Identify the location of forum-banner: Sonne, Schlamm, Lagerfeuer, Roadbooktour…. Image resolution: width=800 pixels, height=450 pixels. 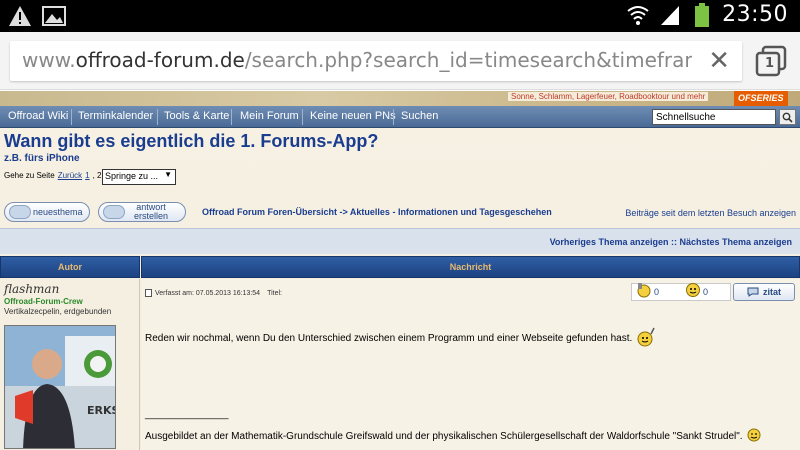
(400, 98).